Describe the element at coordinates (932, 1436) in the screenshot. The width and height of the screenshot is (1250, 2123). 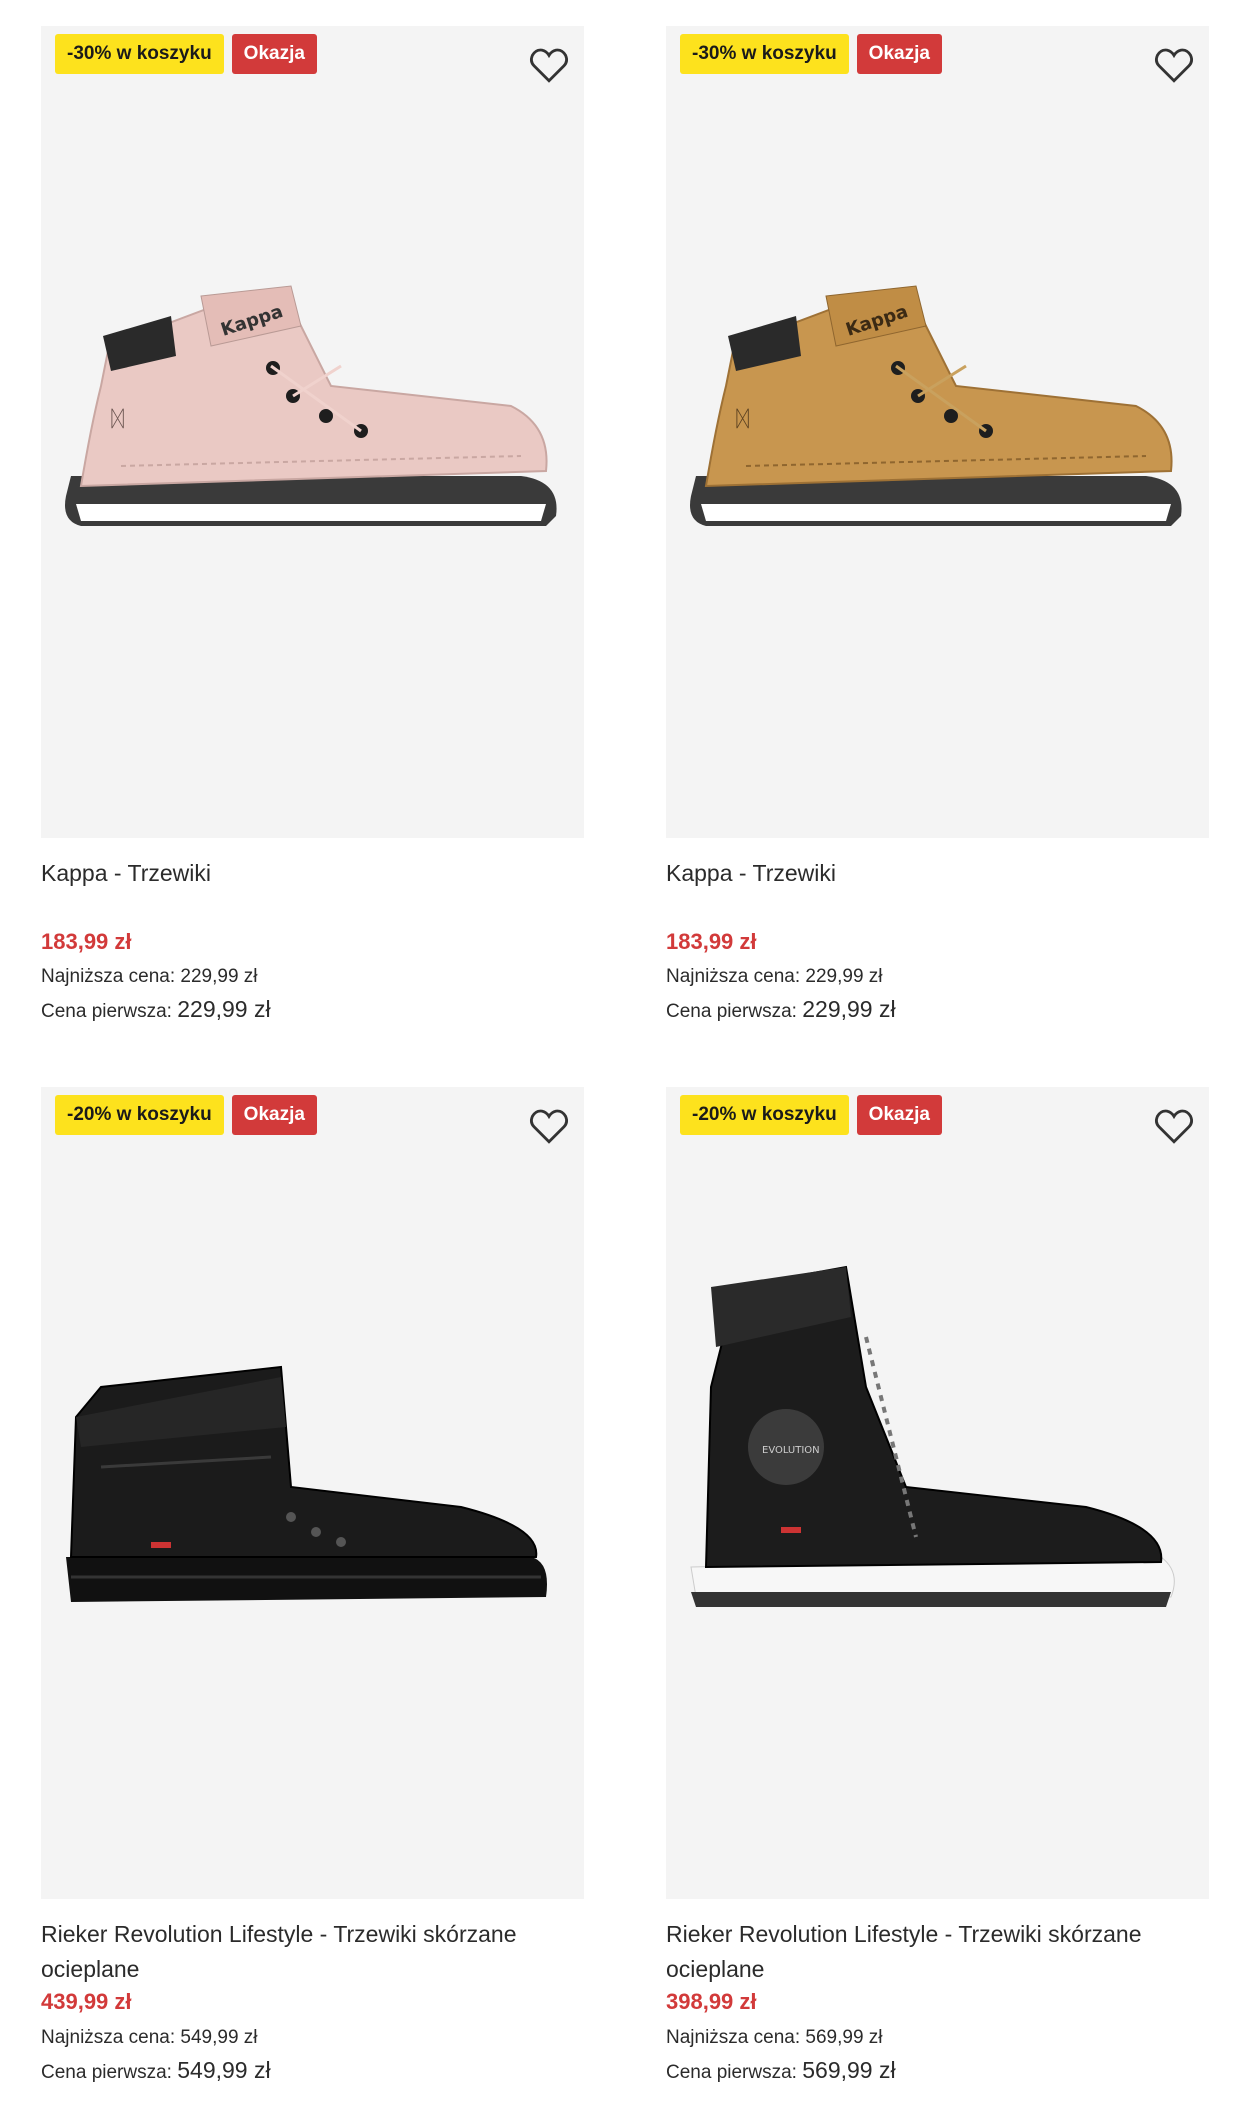
I see `black-revolution-boot-image: EVOLUTION` at that location.